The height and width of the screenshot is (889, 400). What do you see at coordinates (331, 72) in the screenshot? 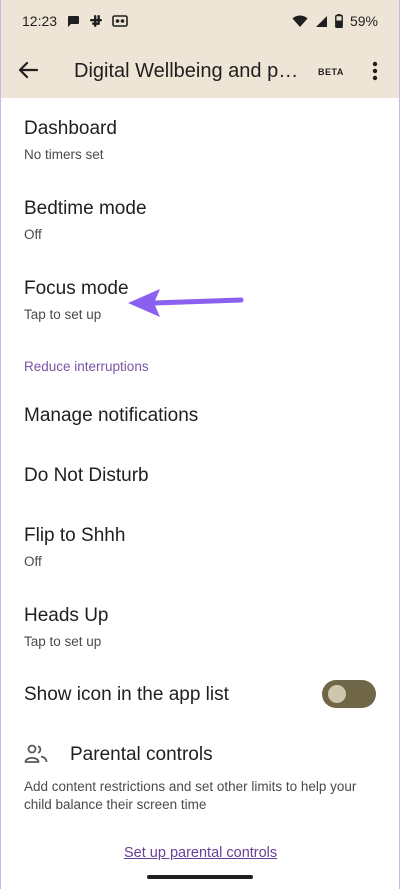
I see `beta-badge: BETA` at bounding box center [331, 72].